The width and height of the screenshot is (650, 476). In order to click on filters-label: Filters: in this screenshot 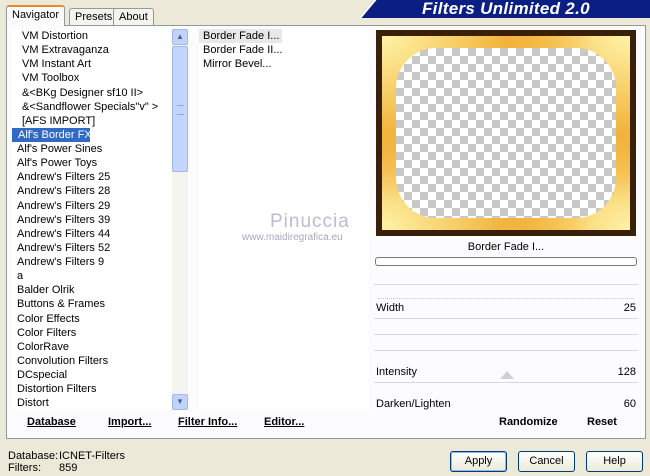, I will do `click(24, 468)`.